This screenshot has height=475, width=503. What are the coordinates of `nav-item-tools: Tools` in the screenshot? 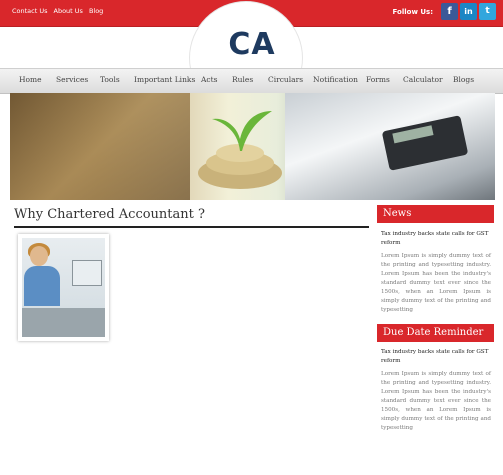 It's located at (110, 79).